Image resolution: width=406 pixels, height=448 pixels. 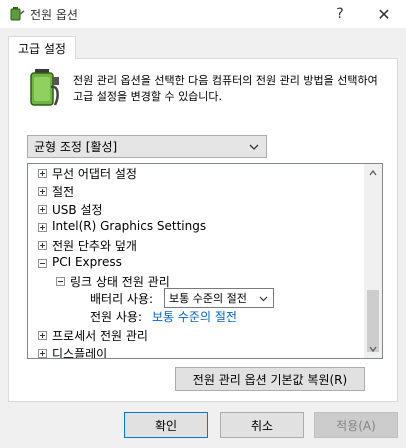 I want to click on plugged-in-value: 보통 수준의 절전, so click(x=194, y=316).